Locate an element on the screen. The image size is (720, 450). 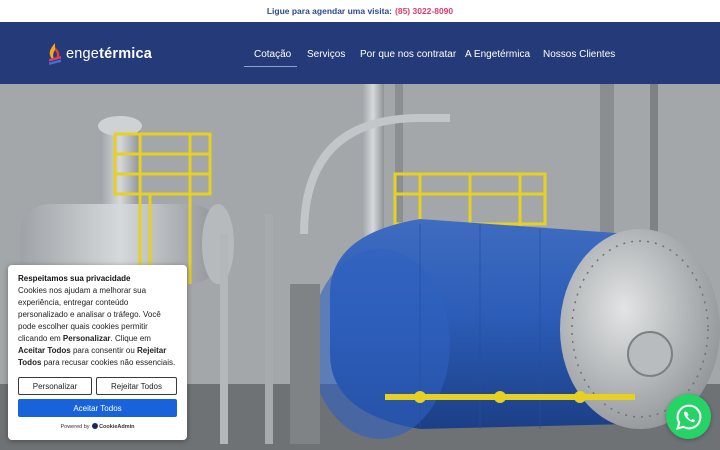
nav-item-servicos: Serviços is located at coordinates (326, 54).